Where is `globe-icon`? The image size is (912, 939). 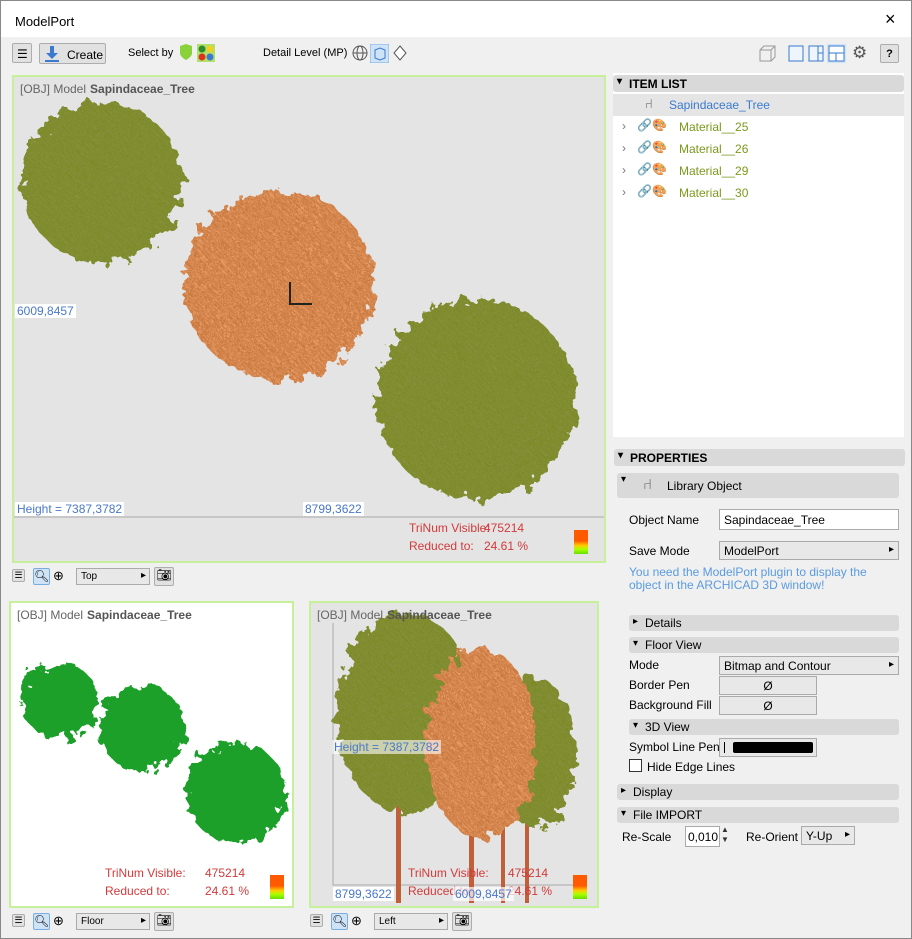 globe-icon is located at coordinates (360, 53).